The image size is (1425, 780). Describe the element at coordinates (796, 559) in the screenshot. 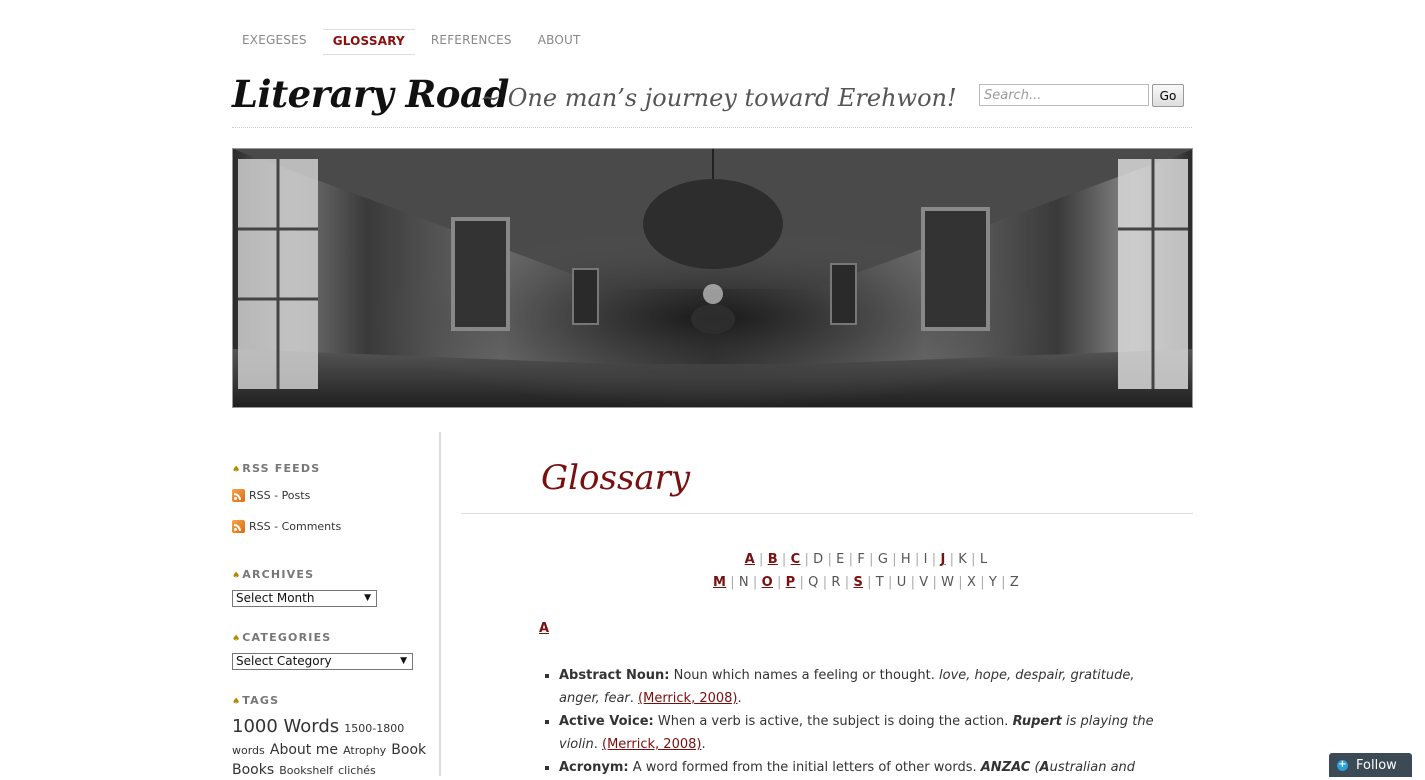

I see `letter-c: C` at that location.